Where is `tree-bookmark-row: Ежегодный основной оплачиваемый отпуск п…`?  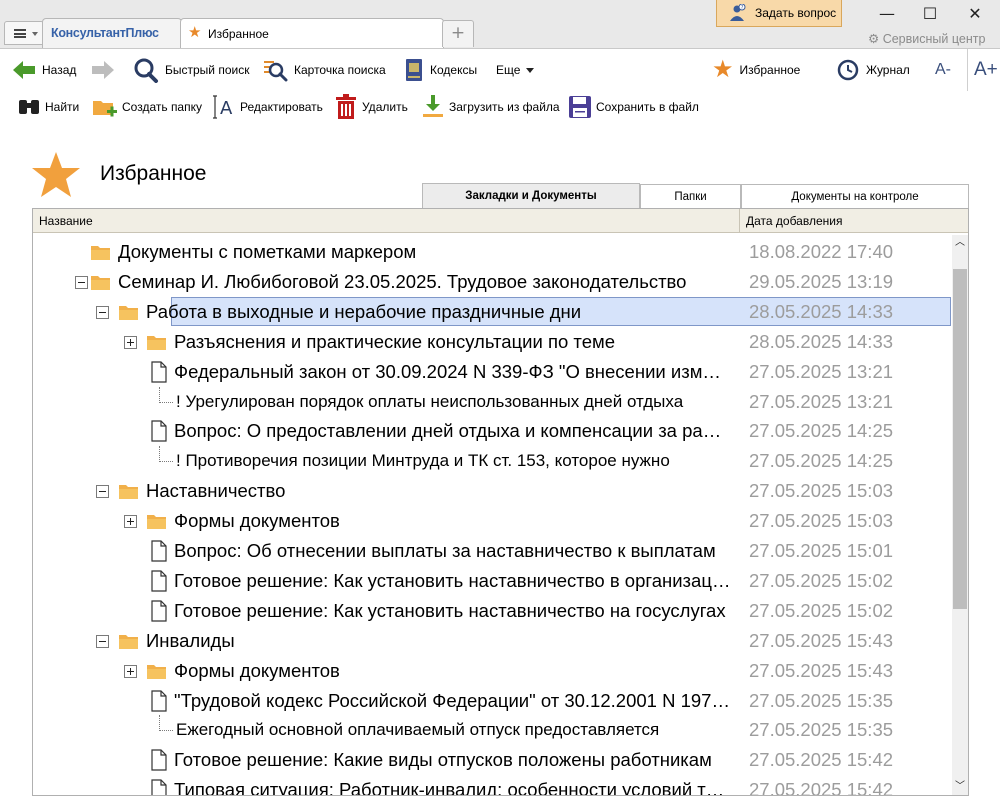
tree-bookmark-row: Ежегодный основной оплачиваемый отпуск п… is located at coordinates (492, 730).